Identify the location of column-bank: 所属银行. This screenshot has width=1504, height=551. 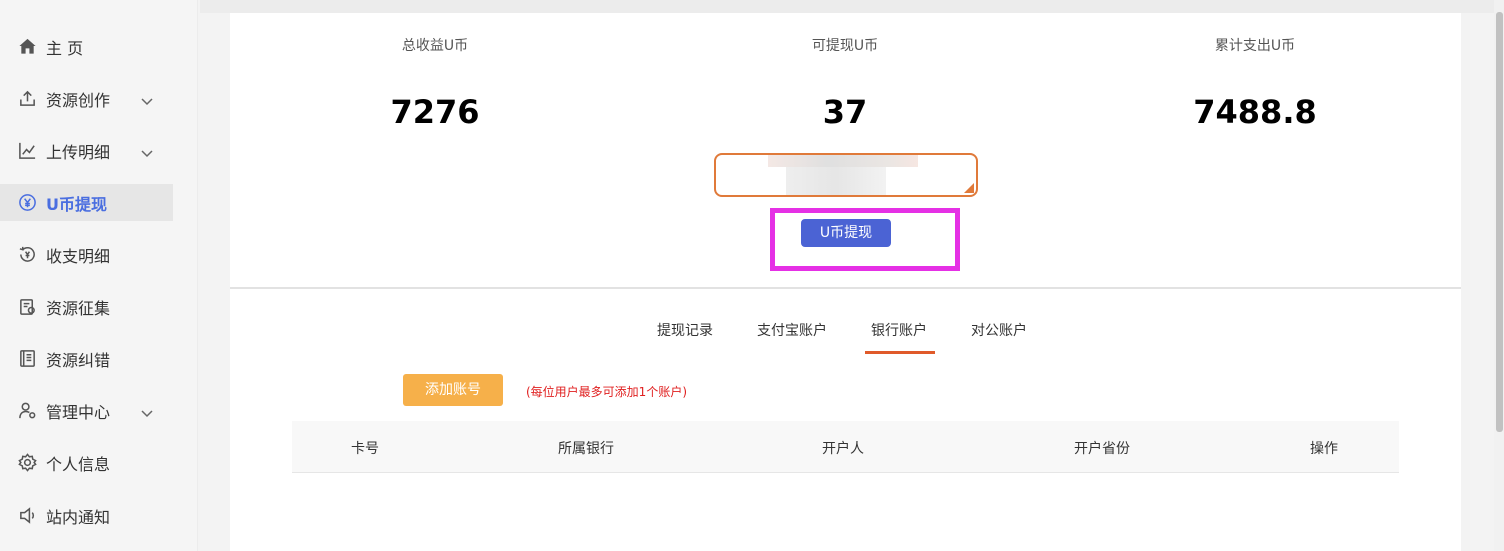
(586, 449).